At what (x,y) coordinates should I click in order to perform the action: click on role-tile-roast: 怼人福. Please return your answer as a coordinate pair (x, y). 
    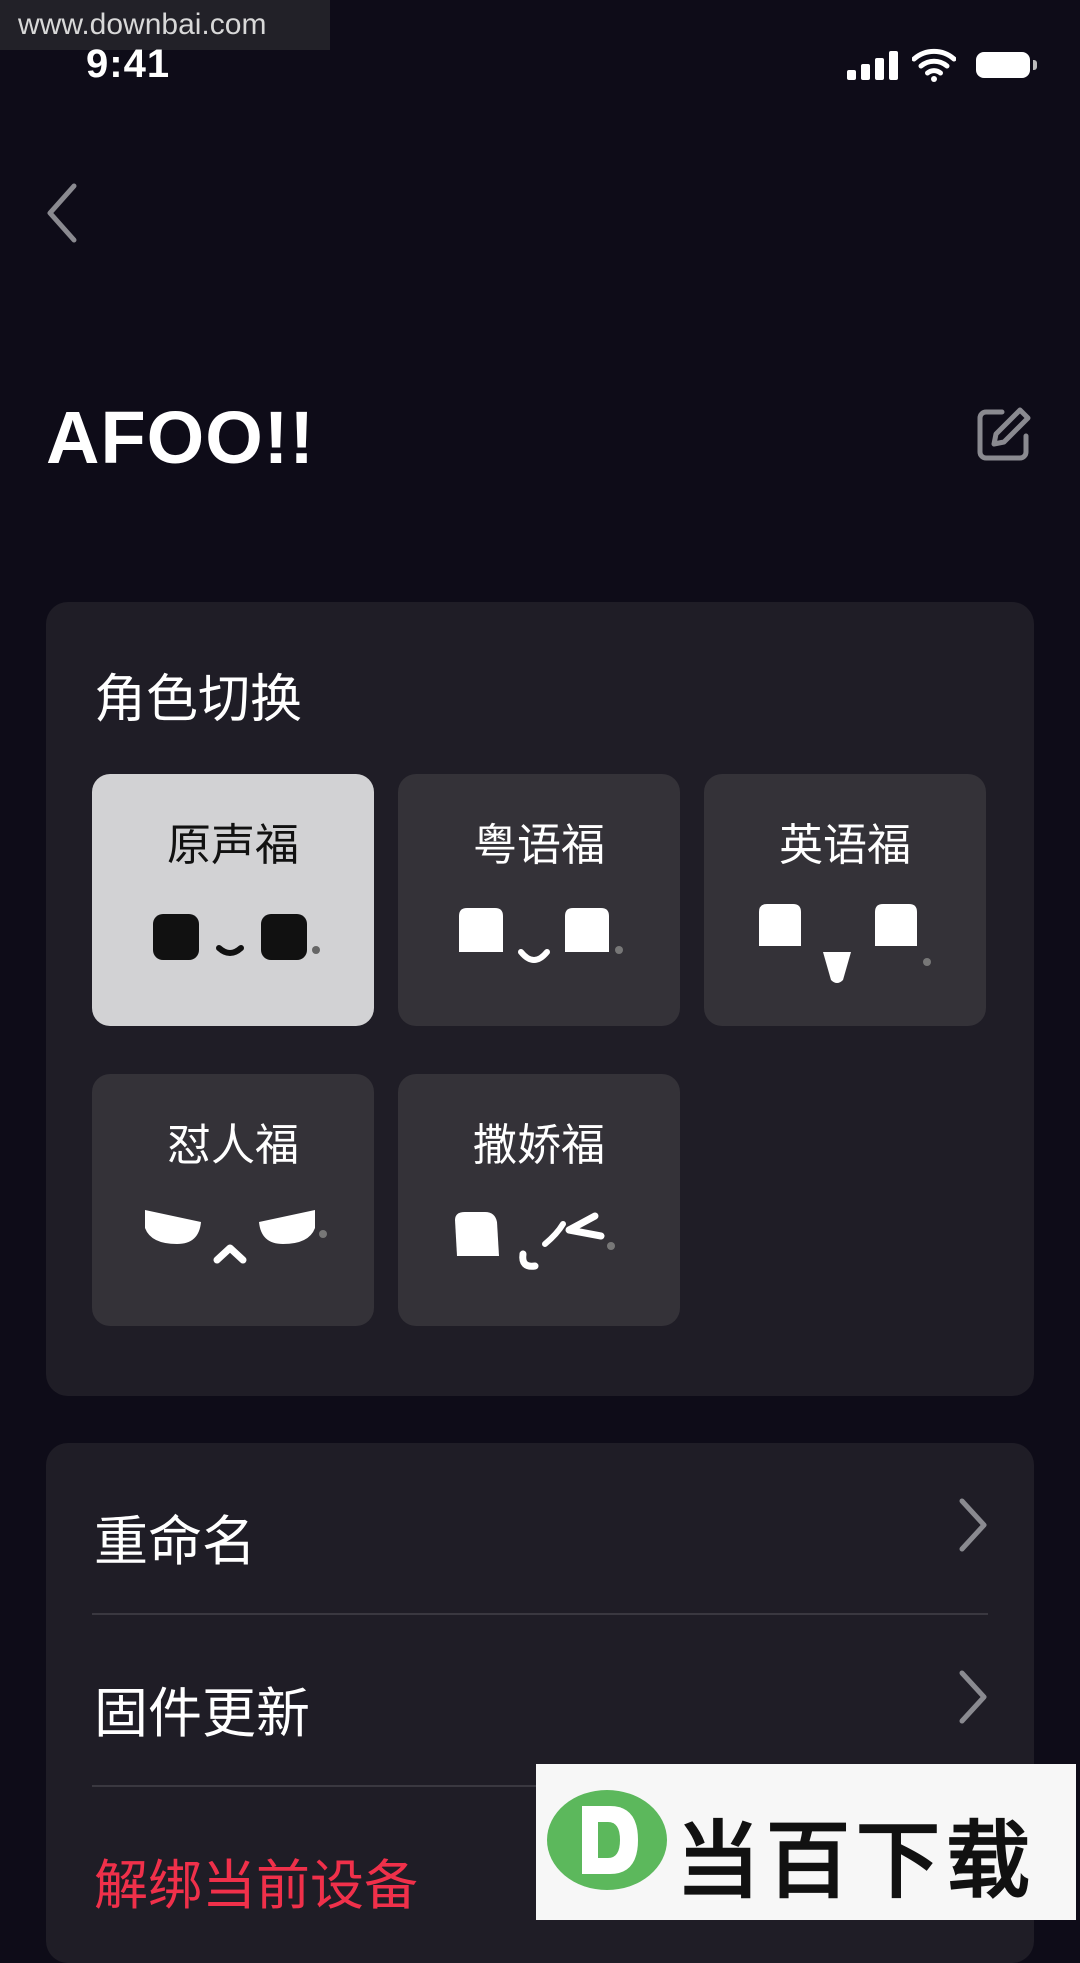
    Looking at the image, I should click on (233, 1200).